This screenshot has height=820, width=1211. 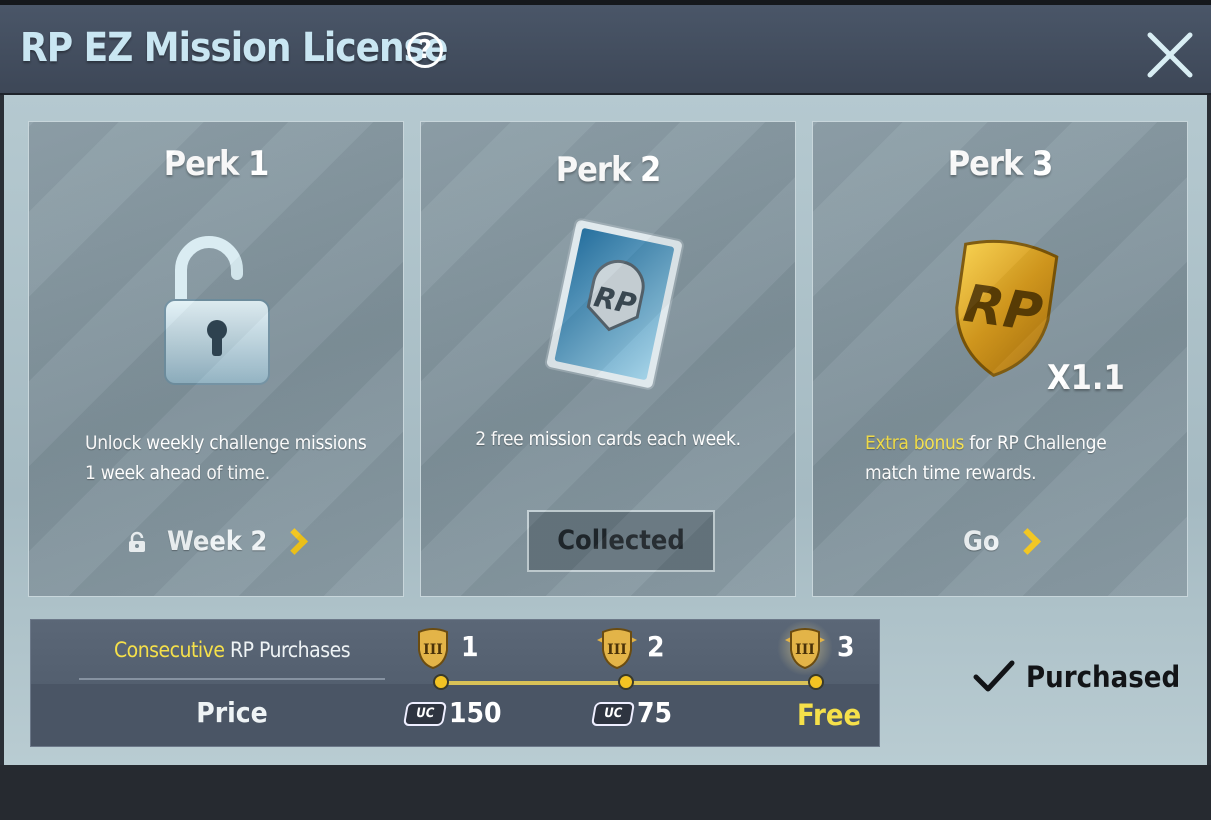 What do you see at coordinates (1003, 309) in the screenshot?
I see `shield-rp-text: RP` at bounding box center [1003, 309].